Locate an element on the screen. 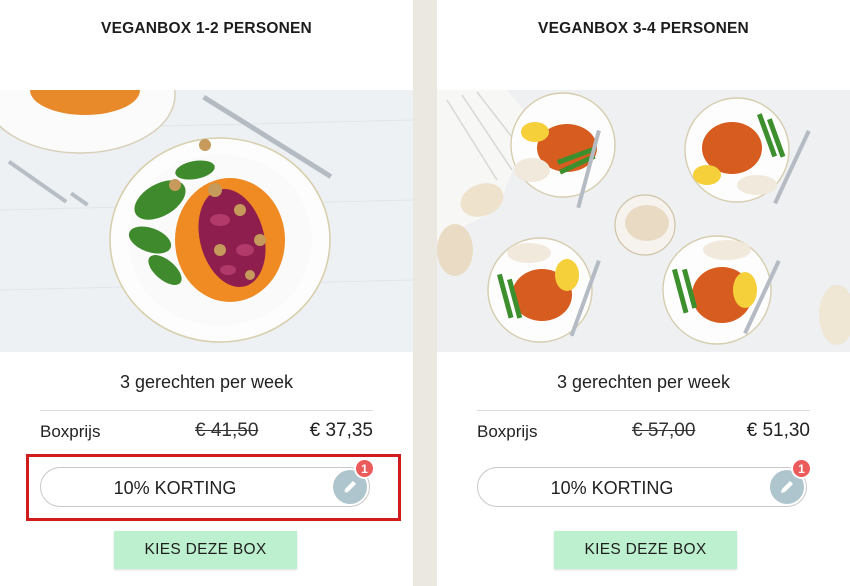 The width and height of the screenshot is (850, 586). pencil-icon is located at coordinates (787, 487).